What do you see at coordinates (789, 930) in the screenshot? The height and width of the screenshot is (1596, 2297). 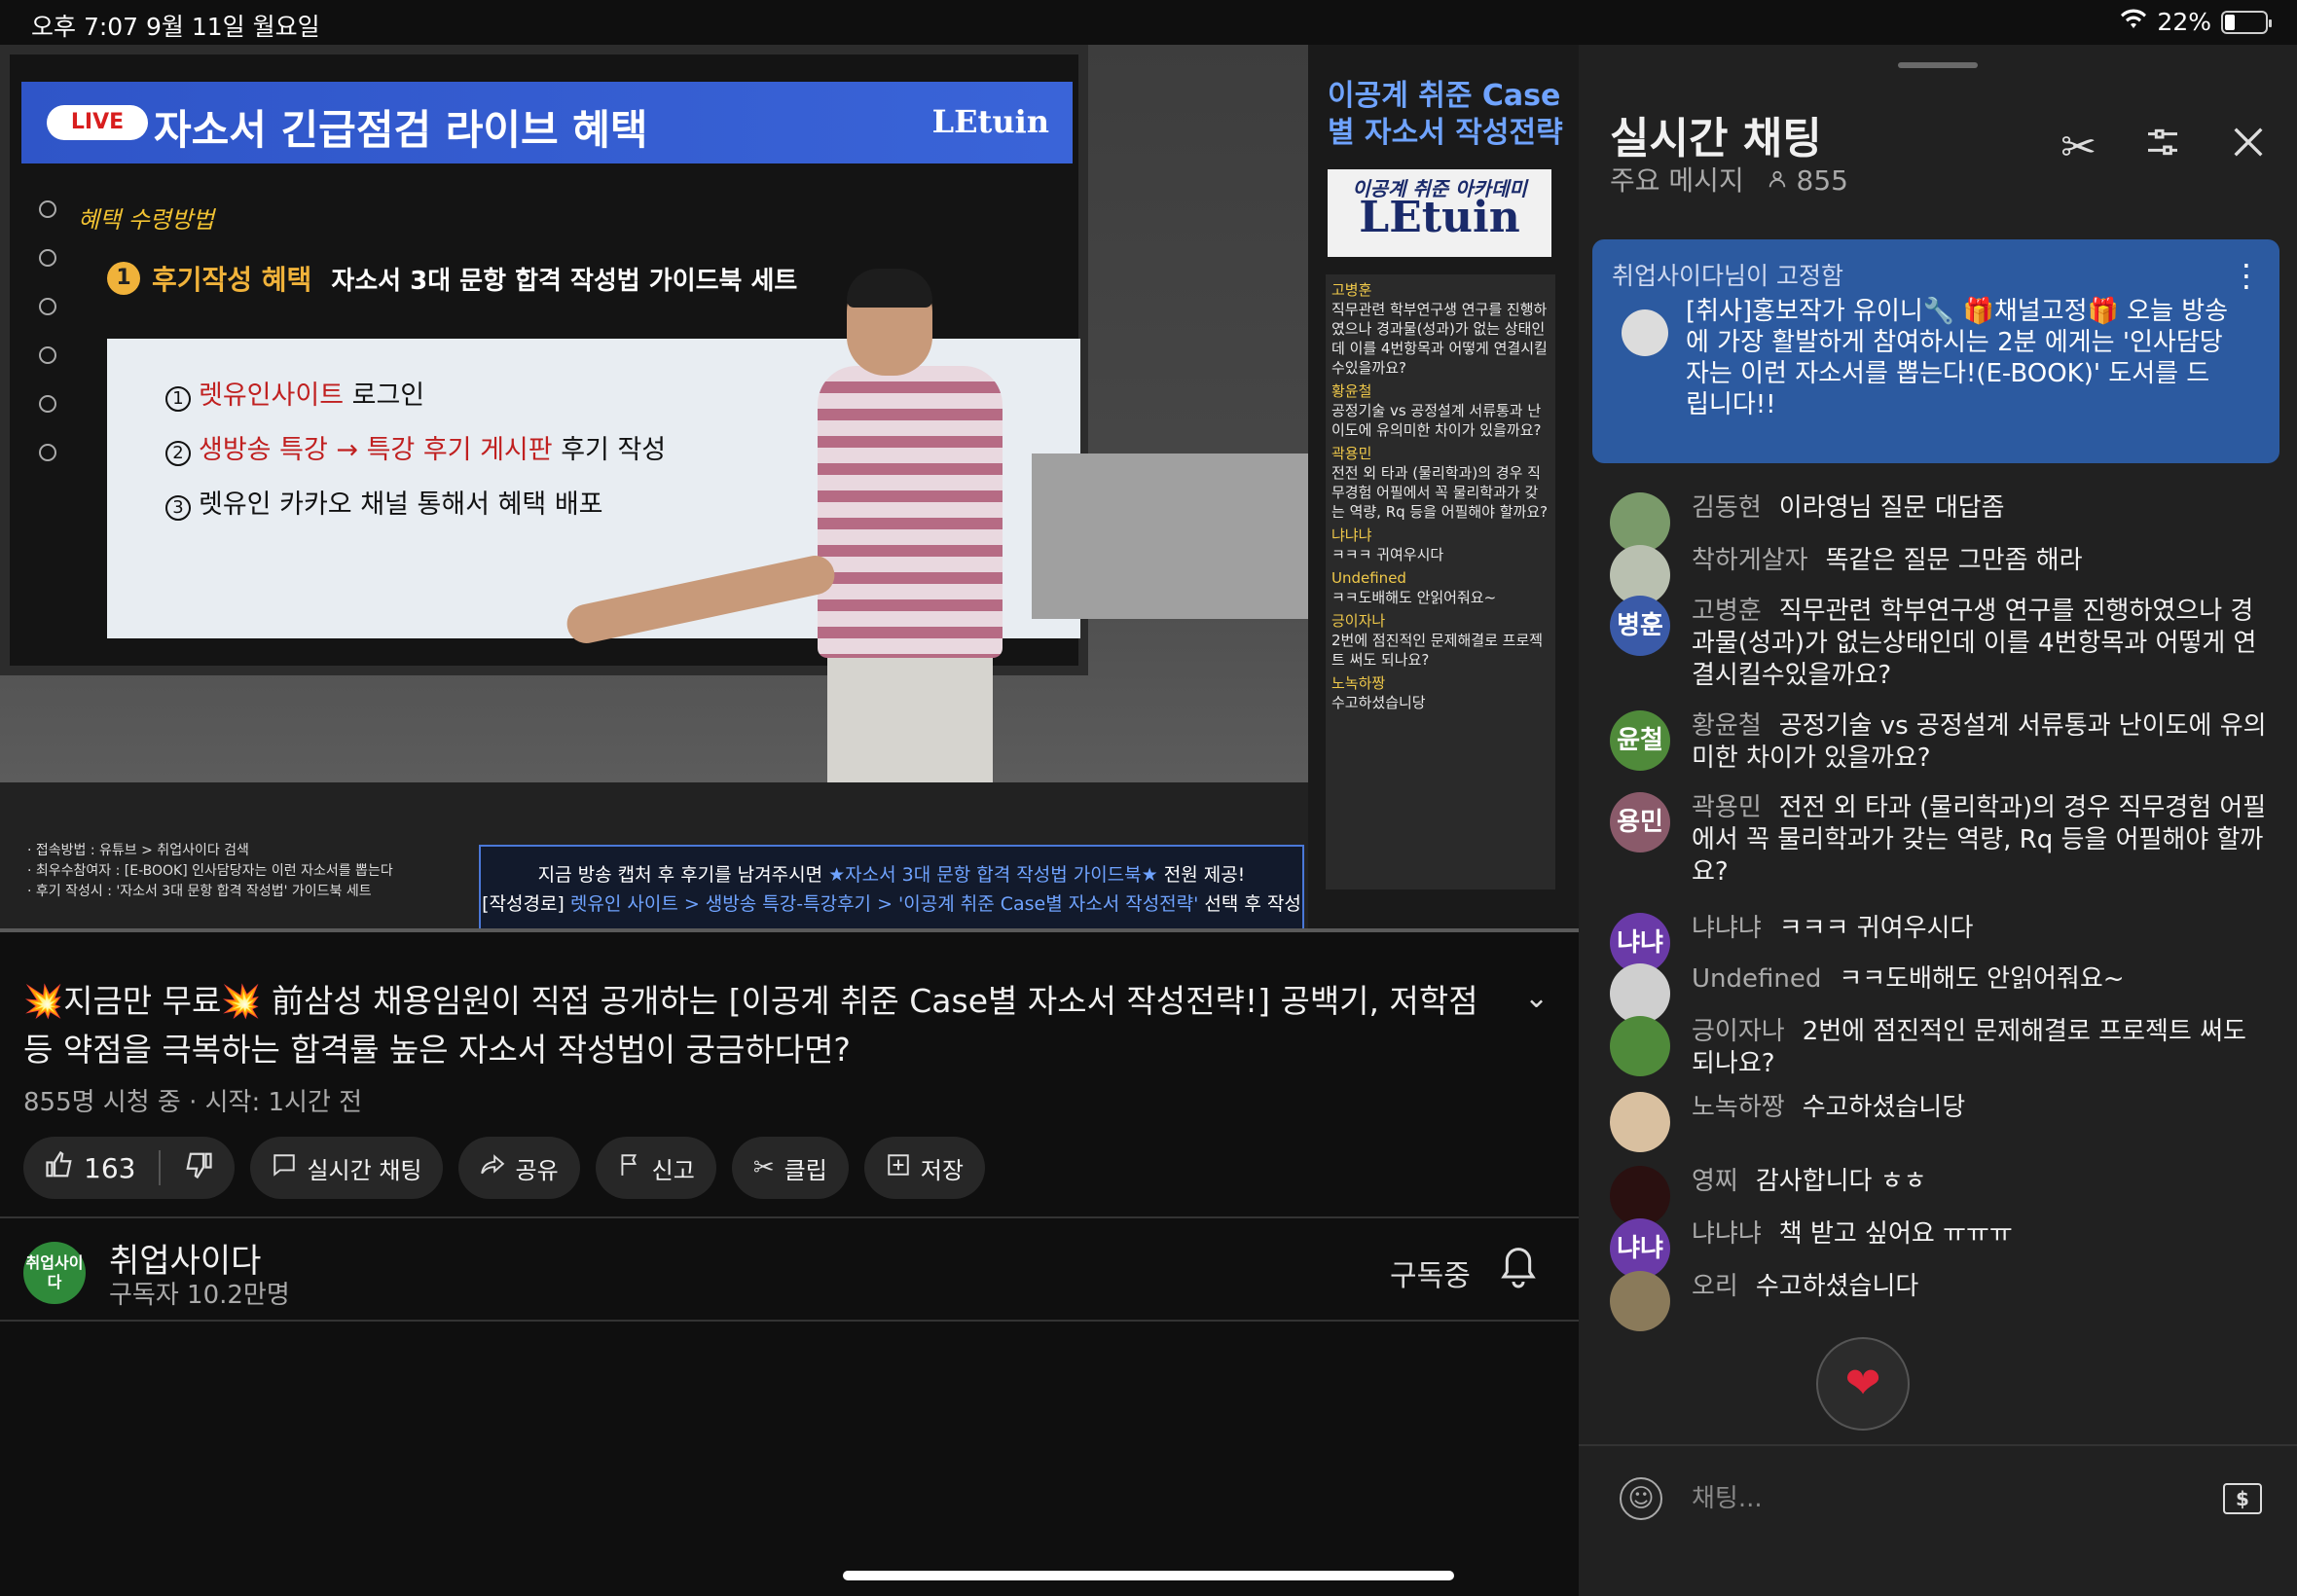 I see `video-progress-bar` at bounding box center [789, 930].